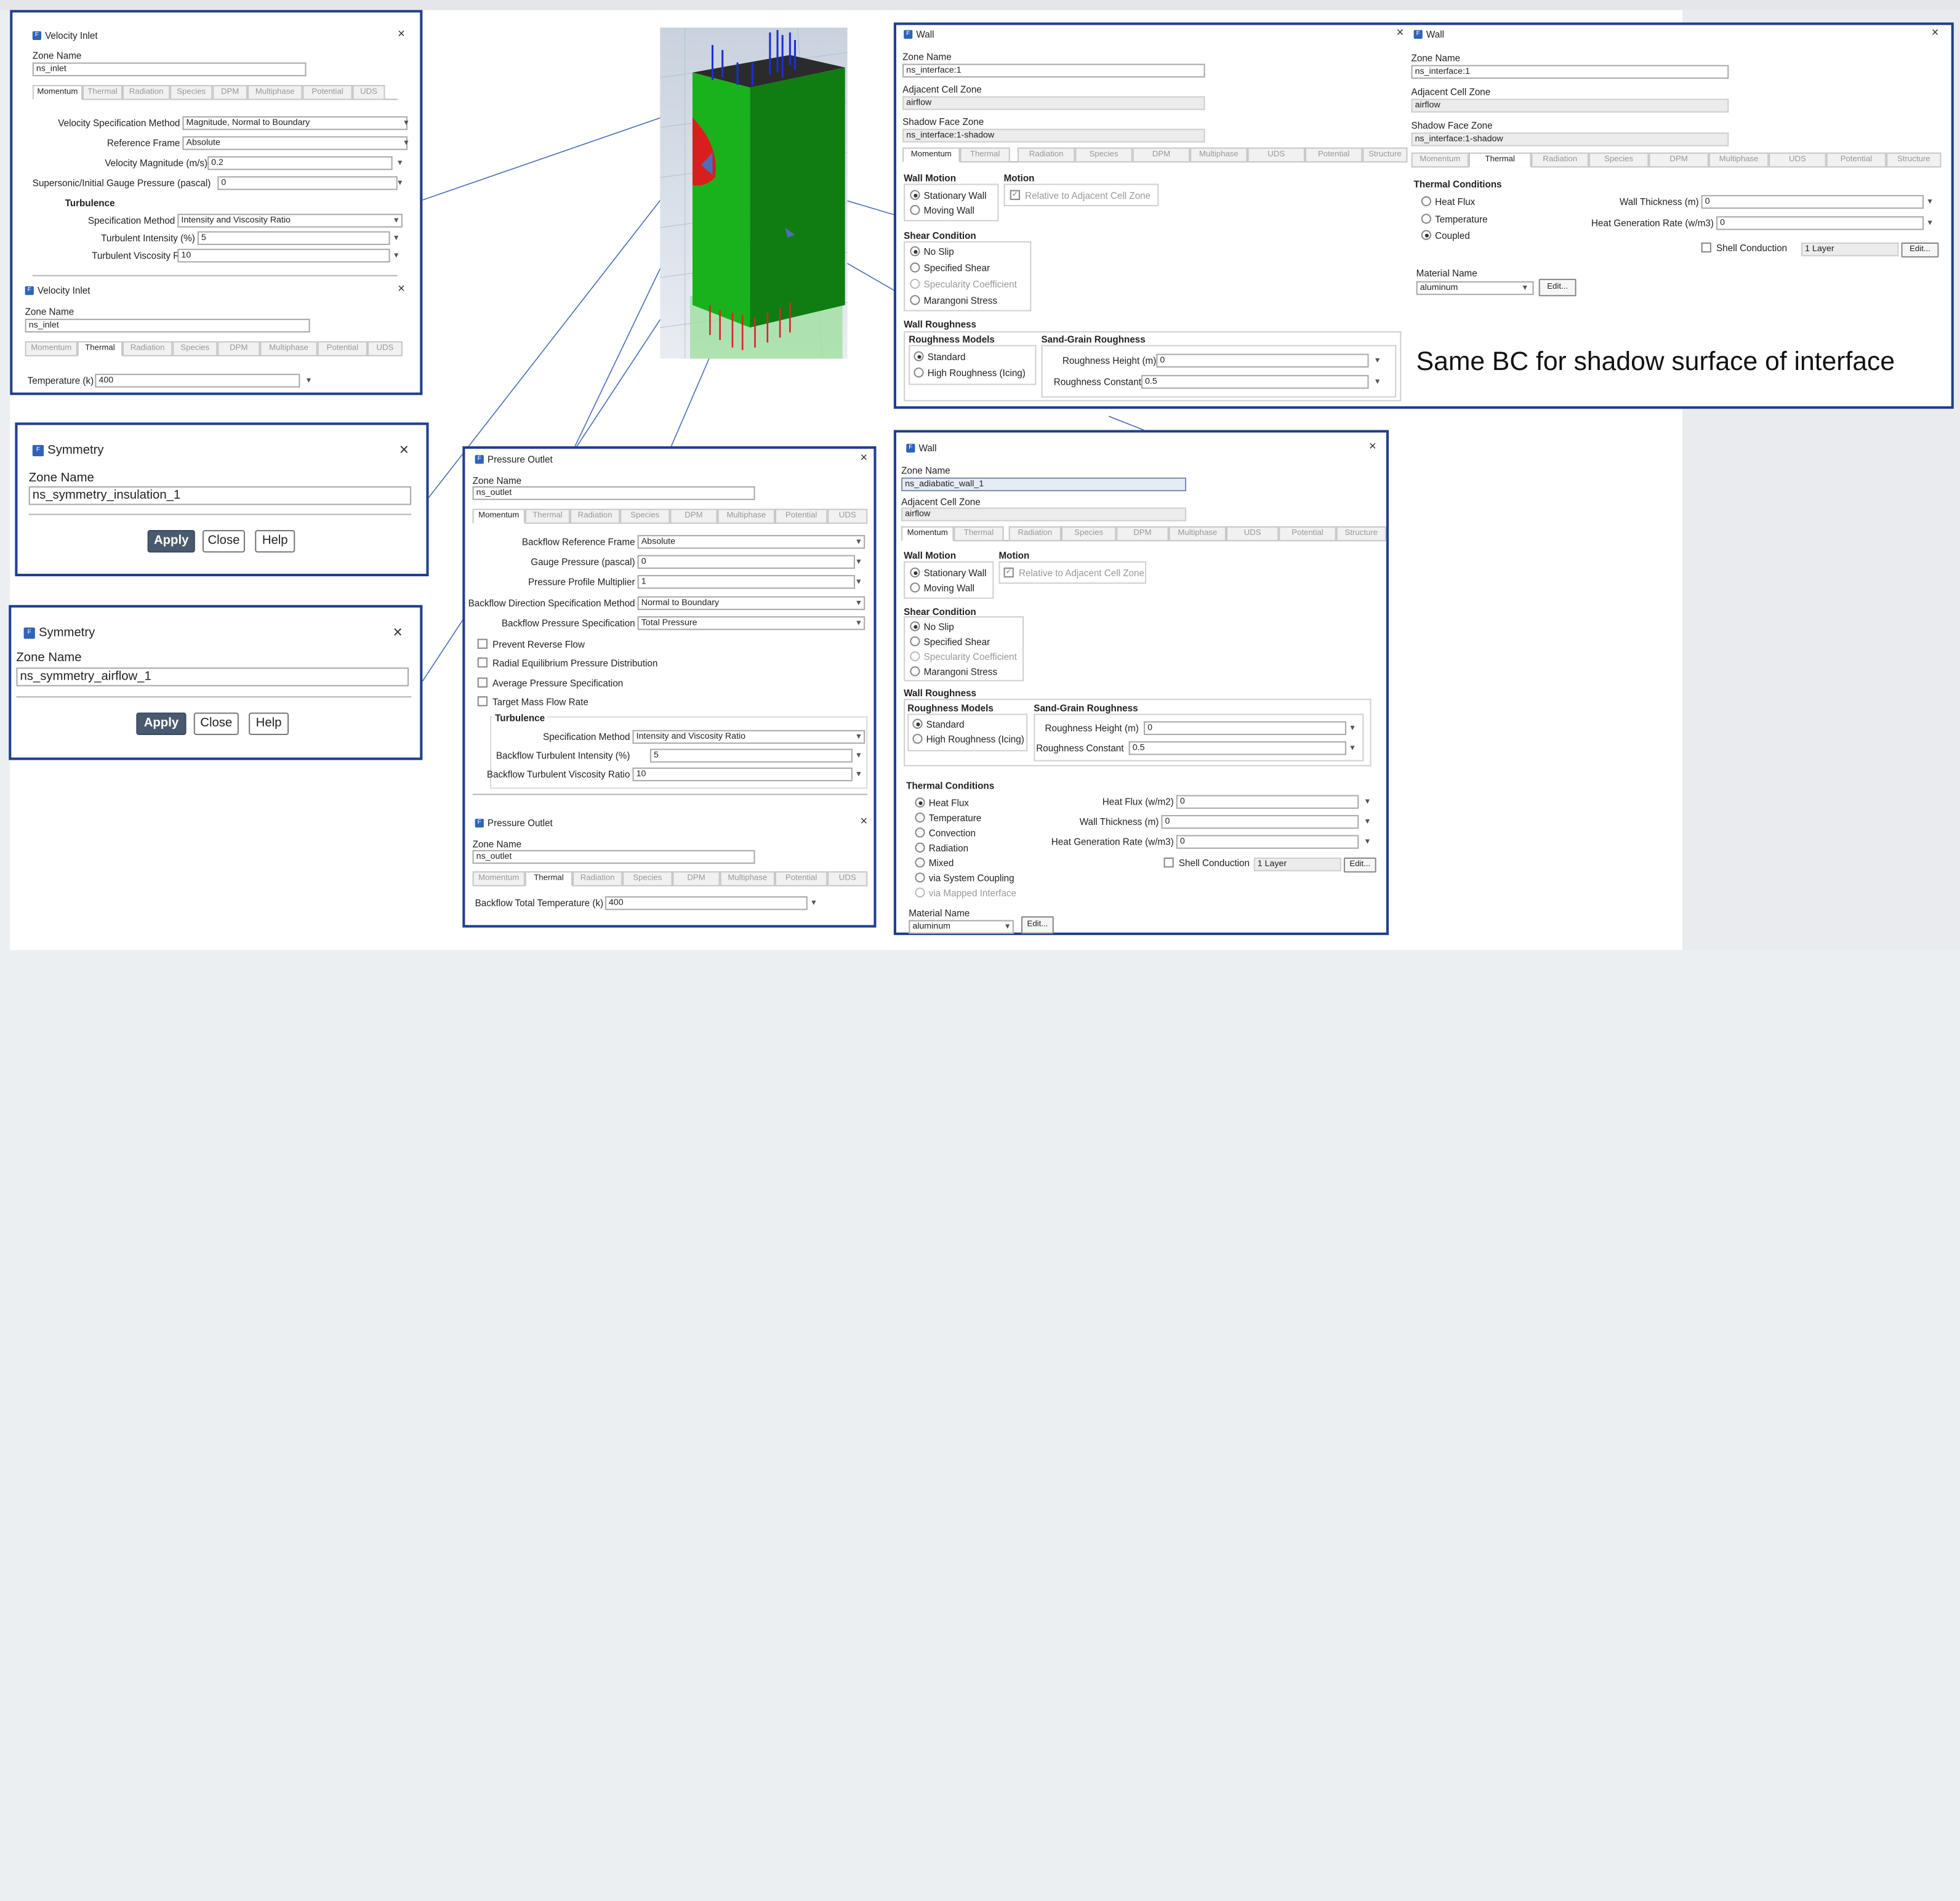 This screenshot has height=1901, width=1960. Describe the element at coordinates (482, 643) in the screenshot. I see `prevent-reverse-flow-checkbox` at that location.